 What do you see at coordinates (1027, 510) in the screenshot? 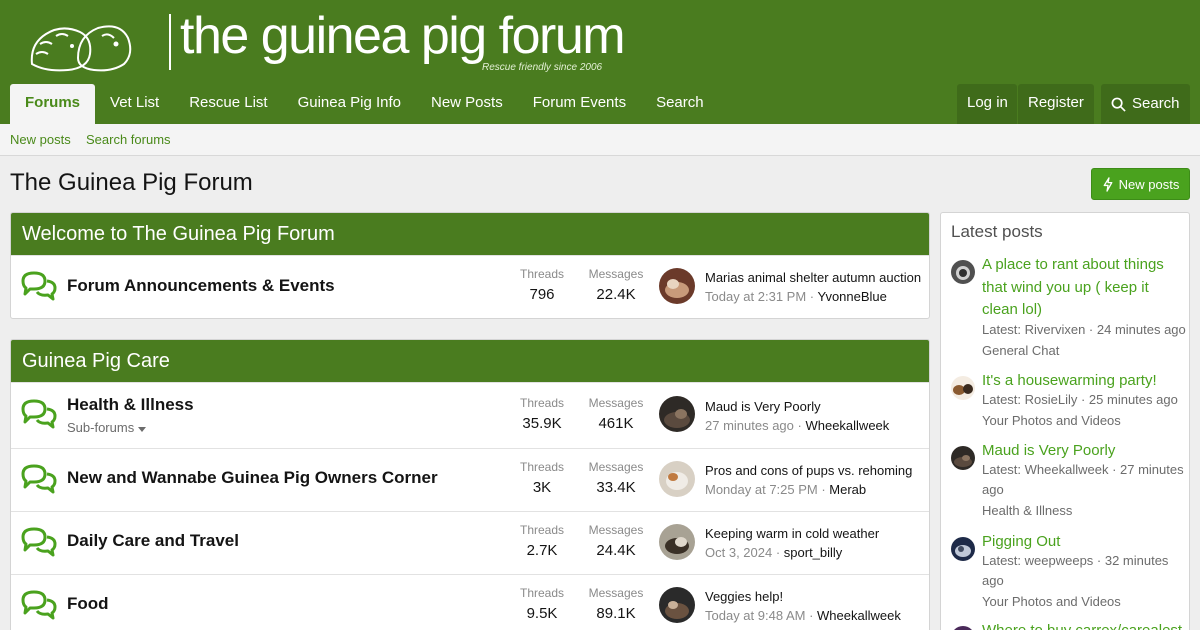
I see `post-forum: Health & Illness` at bounding box center [1027, 510].